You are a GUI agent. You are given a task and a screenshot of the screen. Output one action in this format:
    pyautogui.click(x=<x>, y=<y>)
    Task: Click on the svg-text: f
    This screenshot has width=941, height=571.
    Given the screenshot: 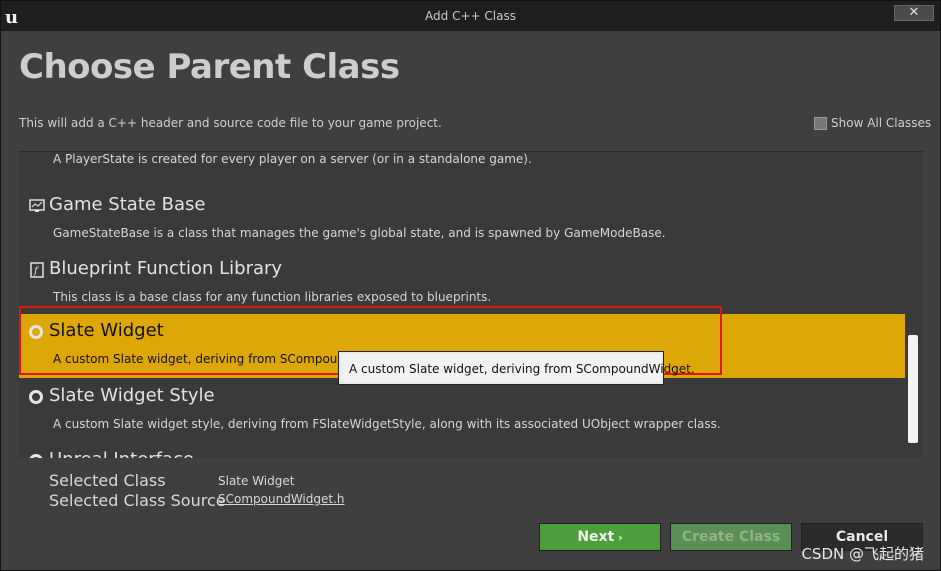 What is the action you would take?
    pyautogui.click(x=36, y=271)
    